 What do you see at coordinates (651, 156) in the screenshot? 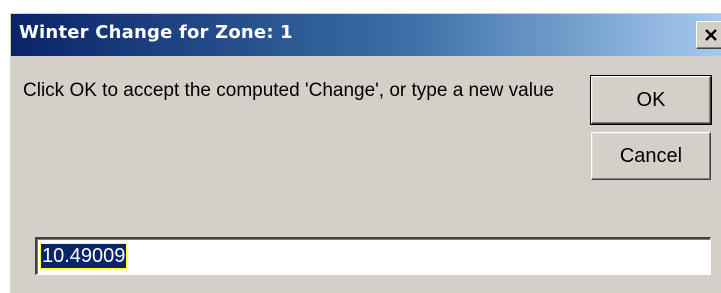
I see `cancel-button: Cancel` at bounding box center [651, 156].